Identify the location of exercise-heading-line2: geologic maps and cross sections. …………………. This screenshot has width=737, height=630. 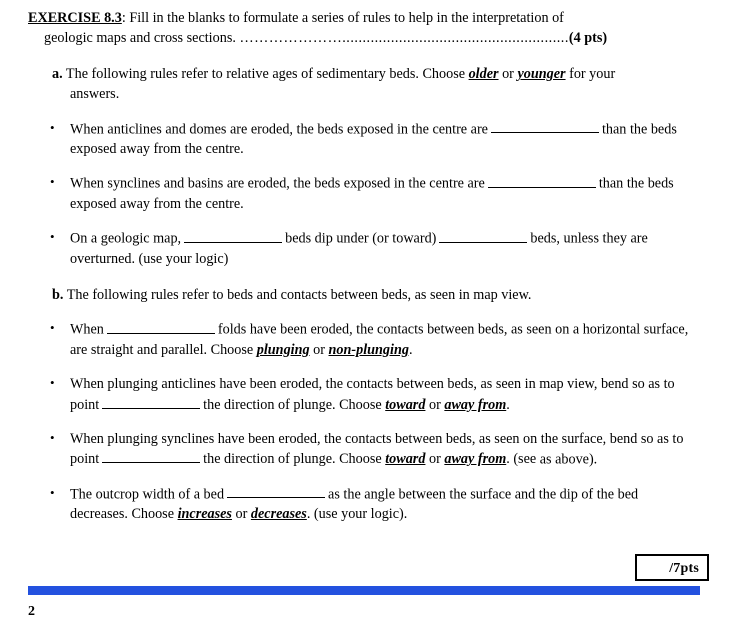
(376, 38).